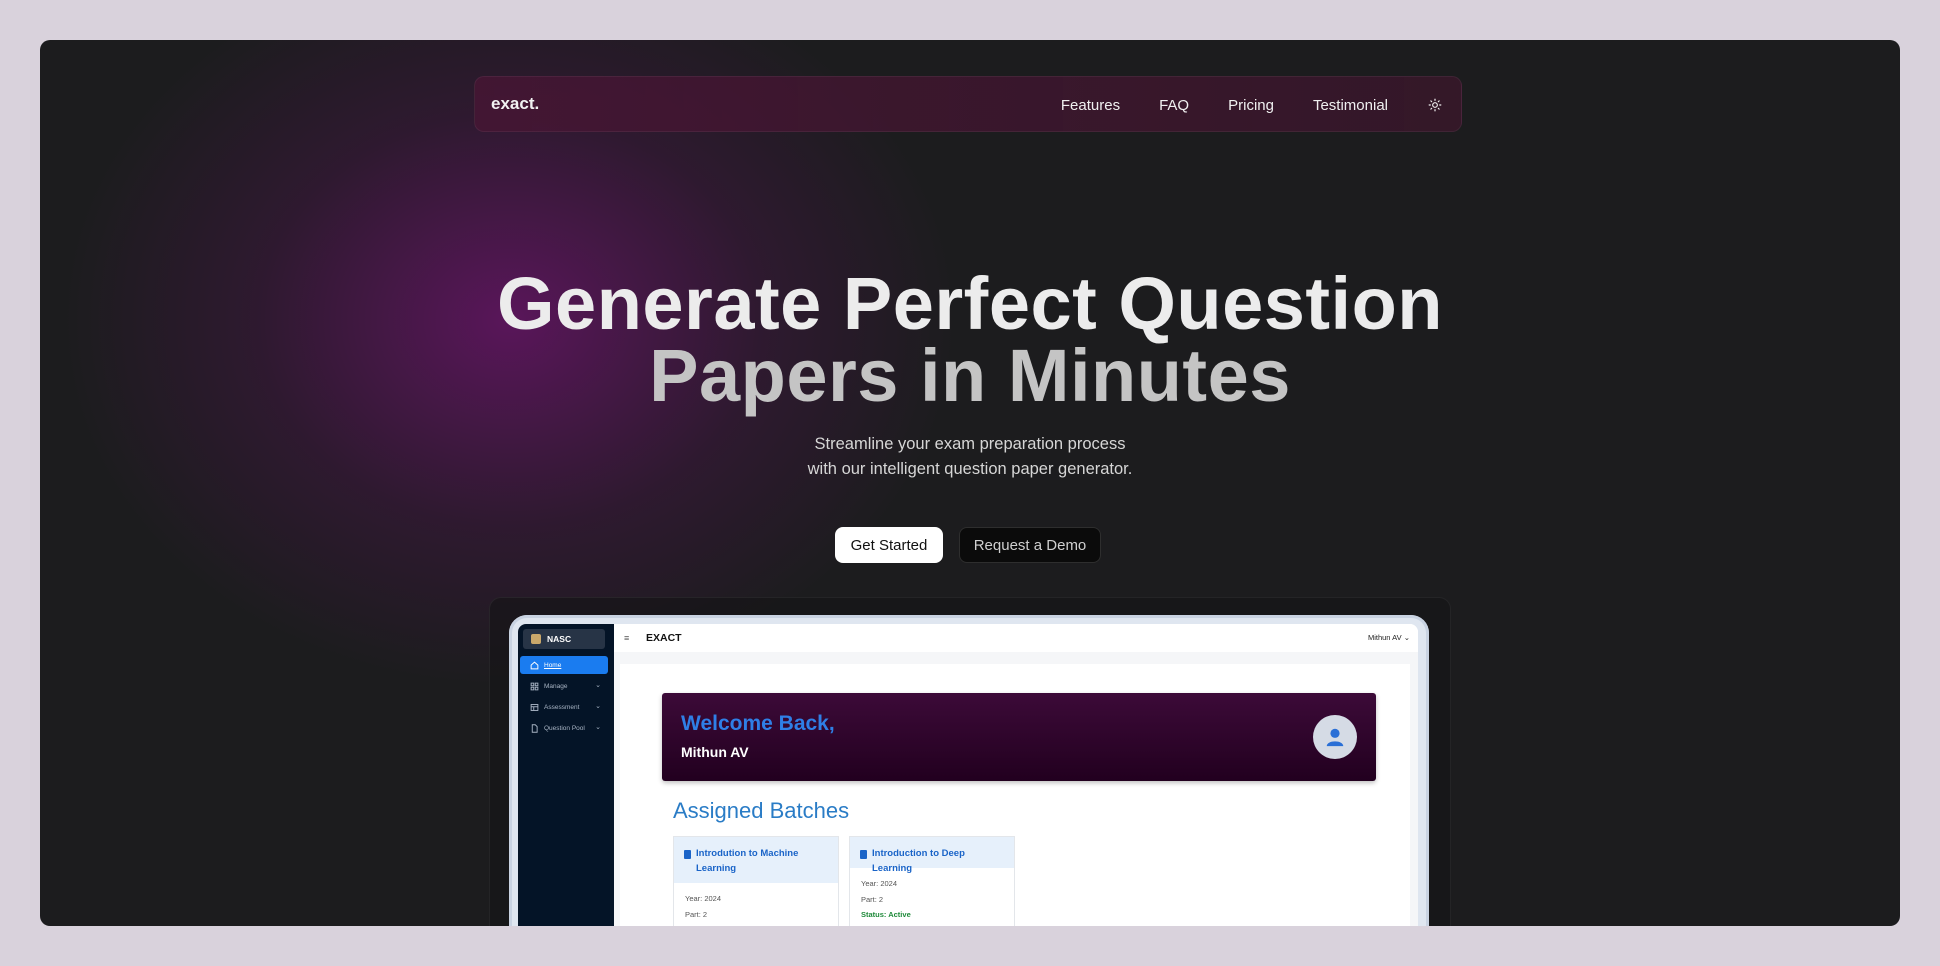 Image resolution: width=1940 pixels, height=966 pixels. What do you see at coordinates (970, 375) in the screenshot?
I see `hero-headline-line2: Papers in Minutes` at bounding box center [970, 375].